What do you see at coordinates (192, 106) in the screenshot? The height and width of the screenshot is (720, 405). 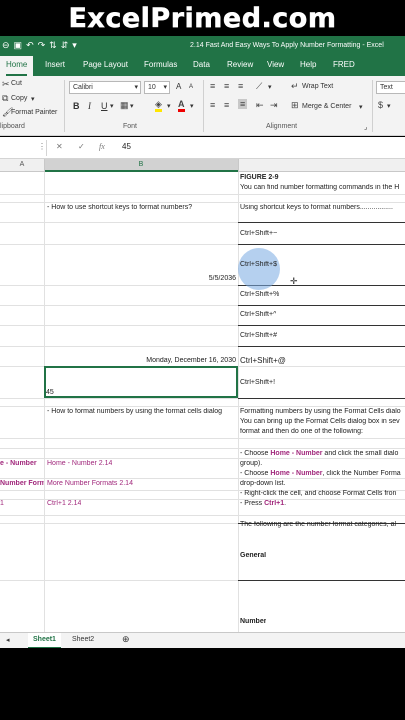 I see `font-color-dropdown-icon: ▾` at bounding box center [192, 106].